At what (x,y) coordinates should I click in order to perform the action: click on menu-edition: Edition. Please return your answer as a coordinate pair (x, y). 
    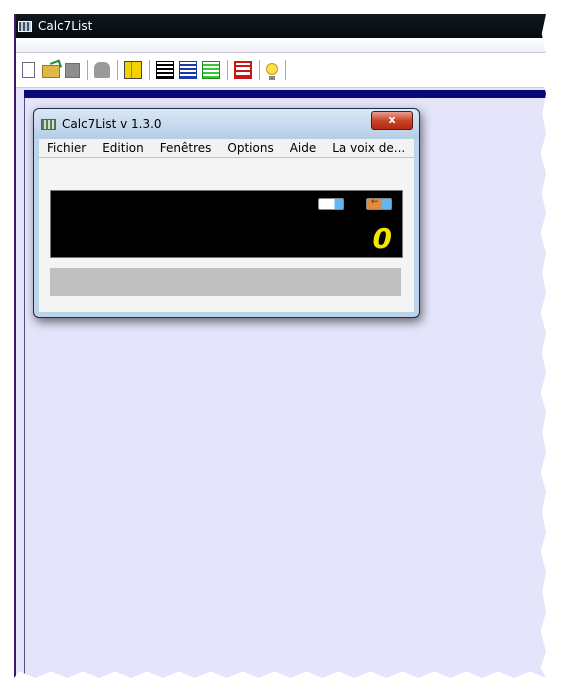
    Looking at the image, I should click on (123, 148).